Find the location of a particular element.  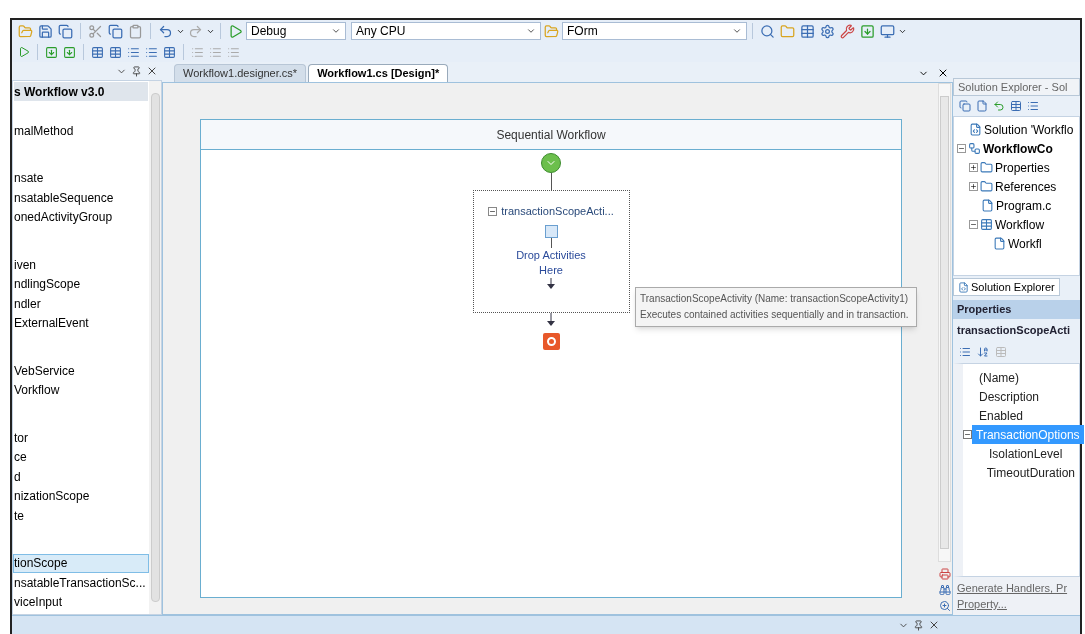

workflow-title: Sequential Workflow is located at coordinates (551, 135).